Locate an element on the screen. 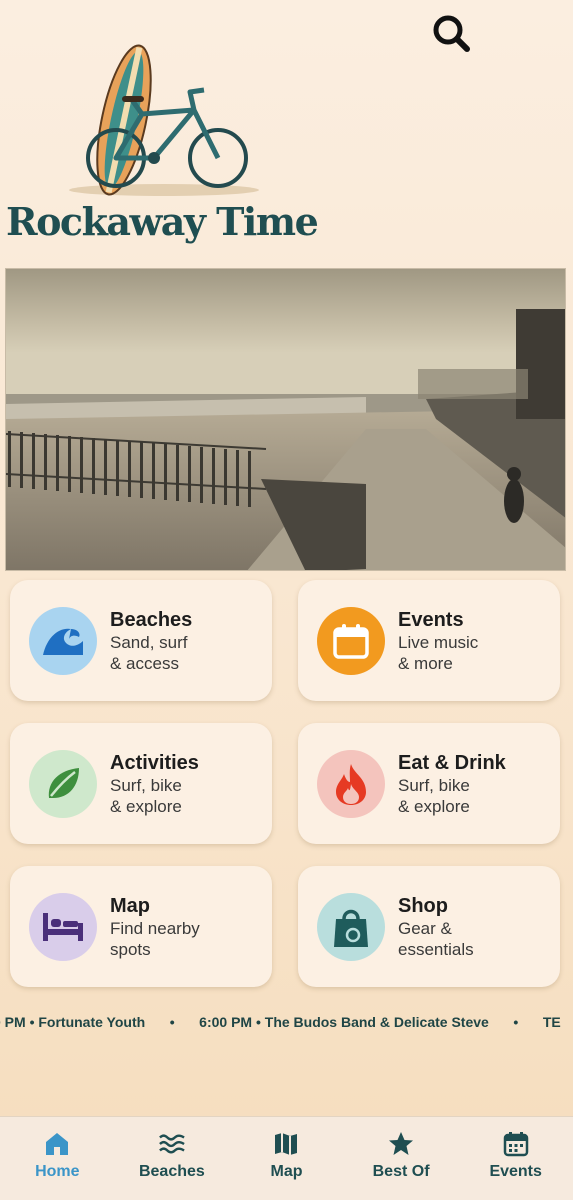  card-title: Events is located at coordinates (431, 619).